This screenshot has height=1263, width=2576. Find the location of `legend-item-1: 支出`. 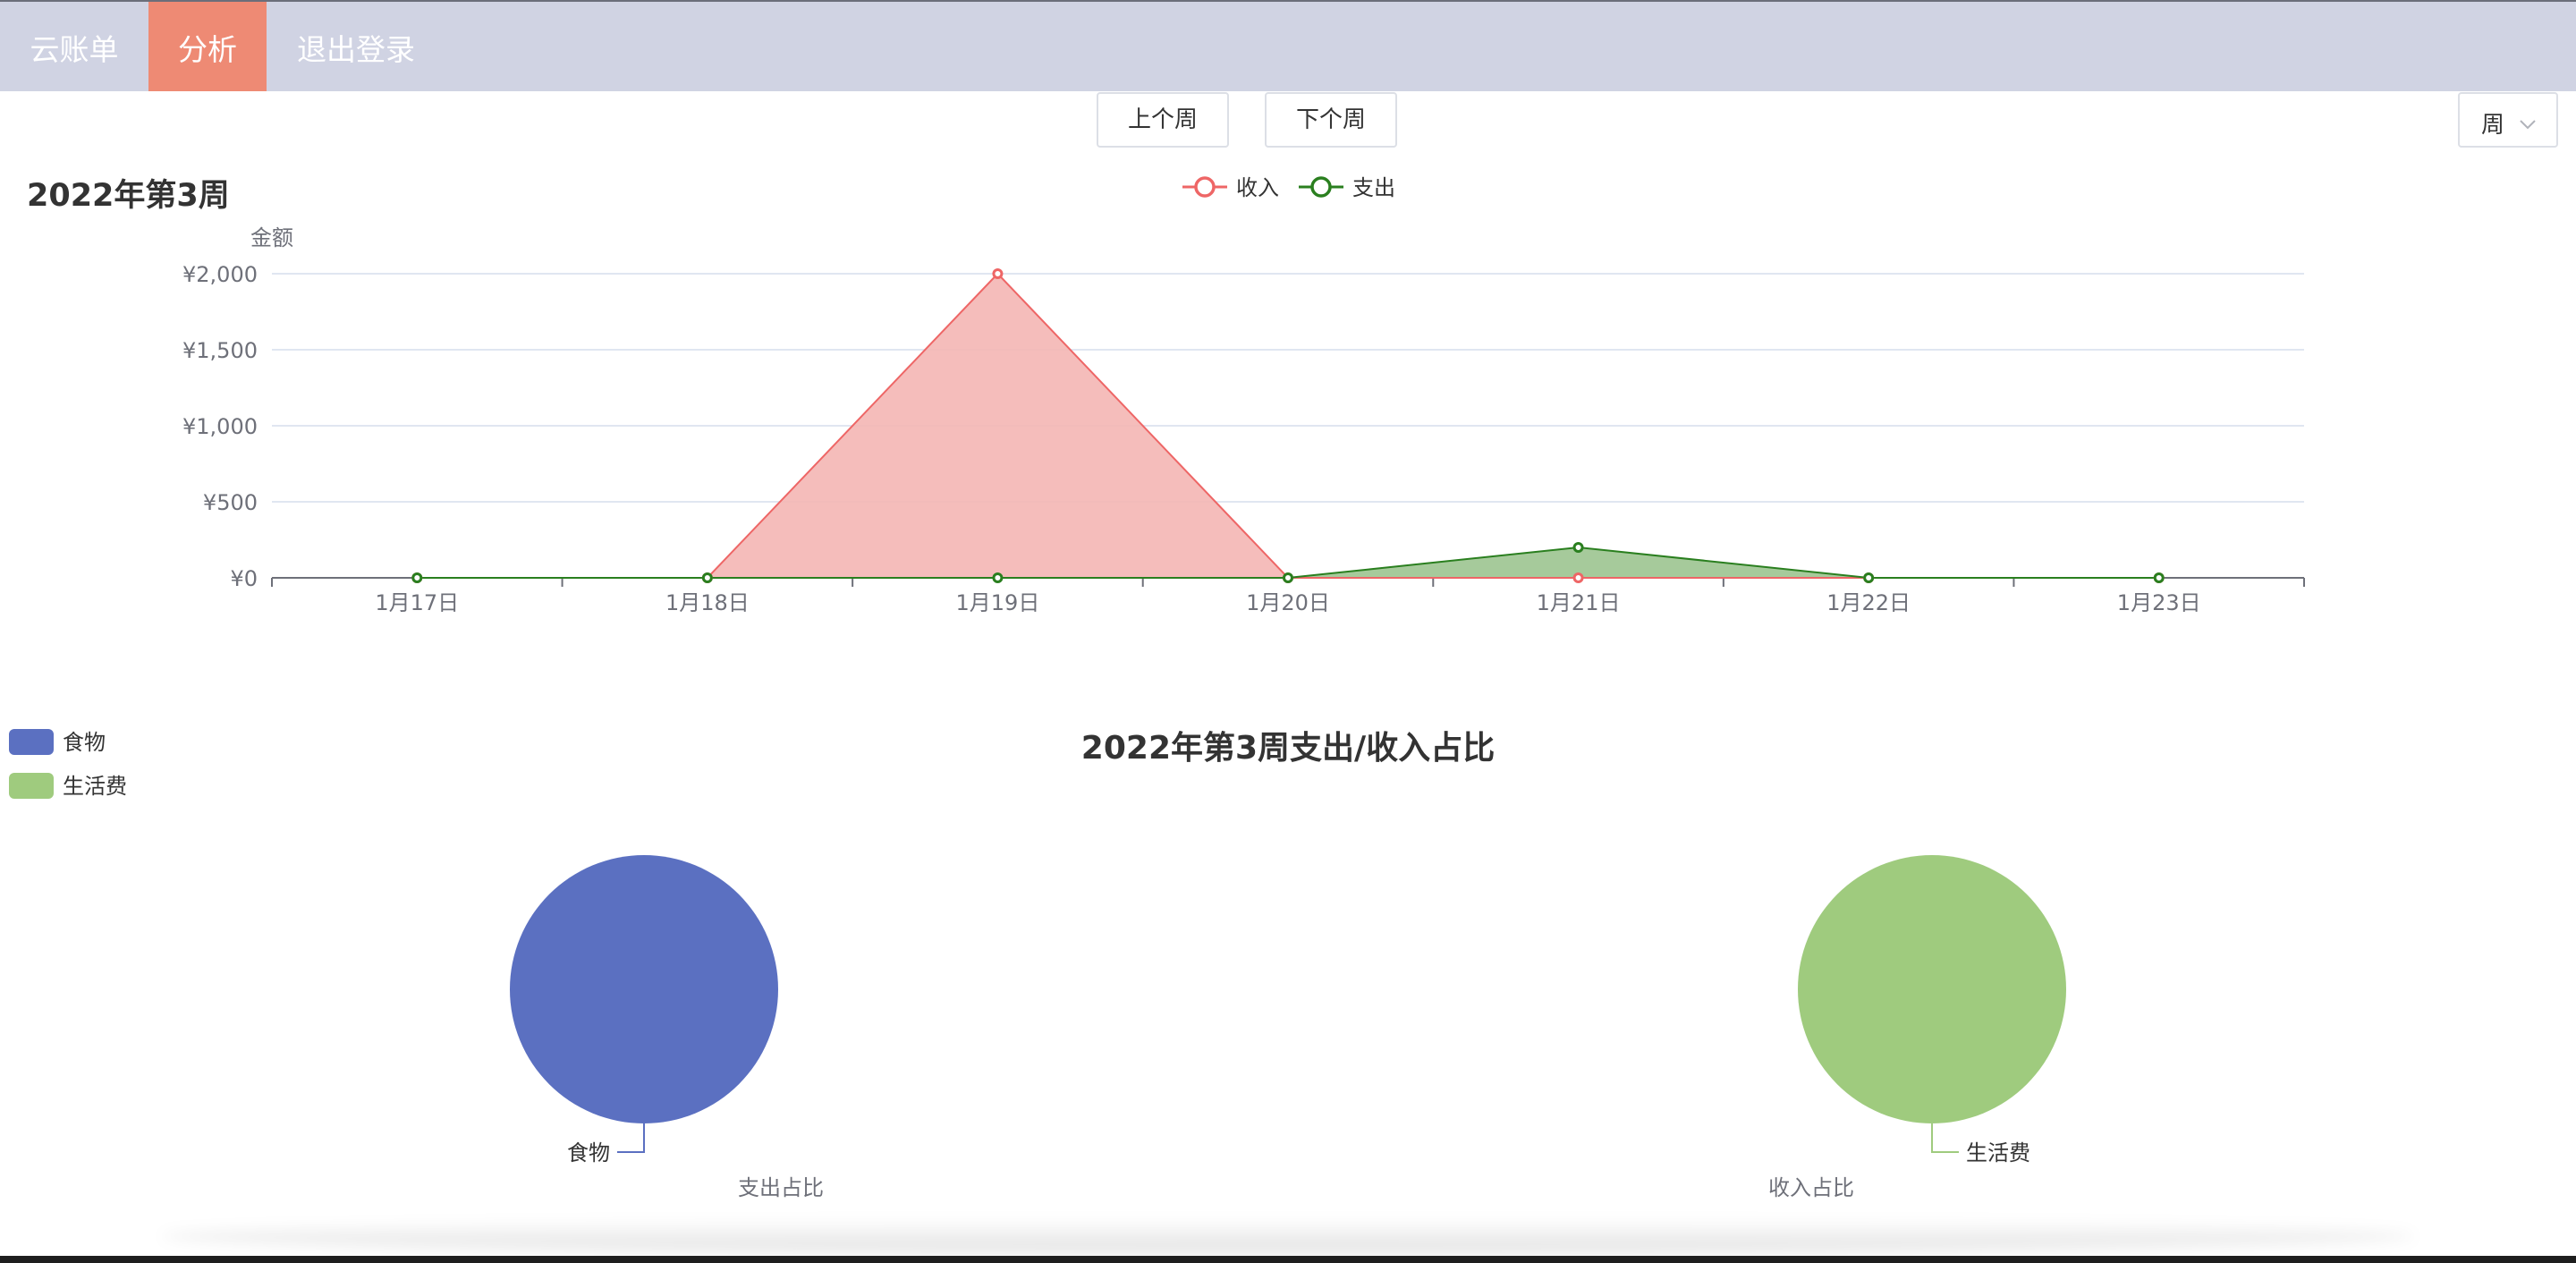

legend-item-1: 支出 is located at coordinates (1347, 187).